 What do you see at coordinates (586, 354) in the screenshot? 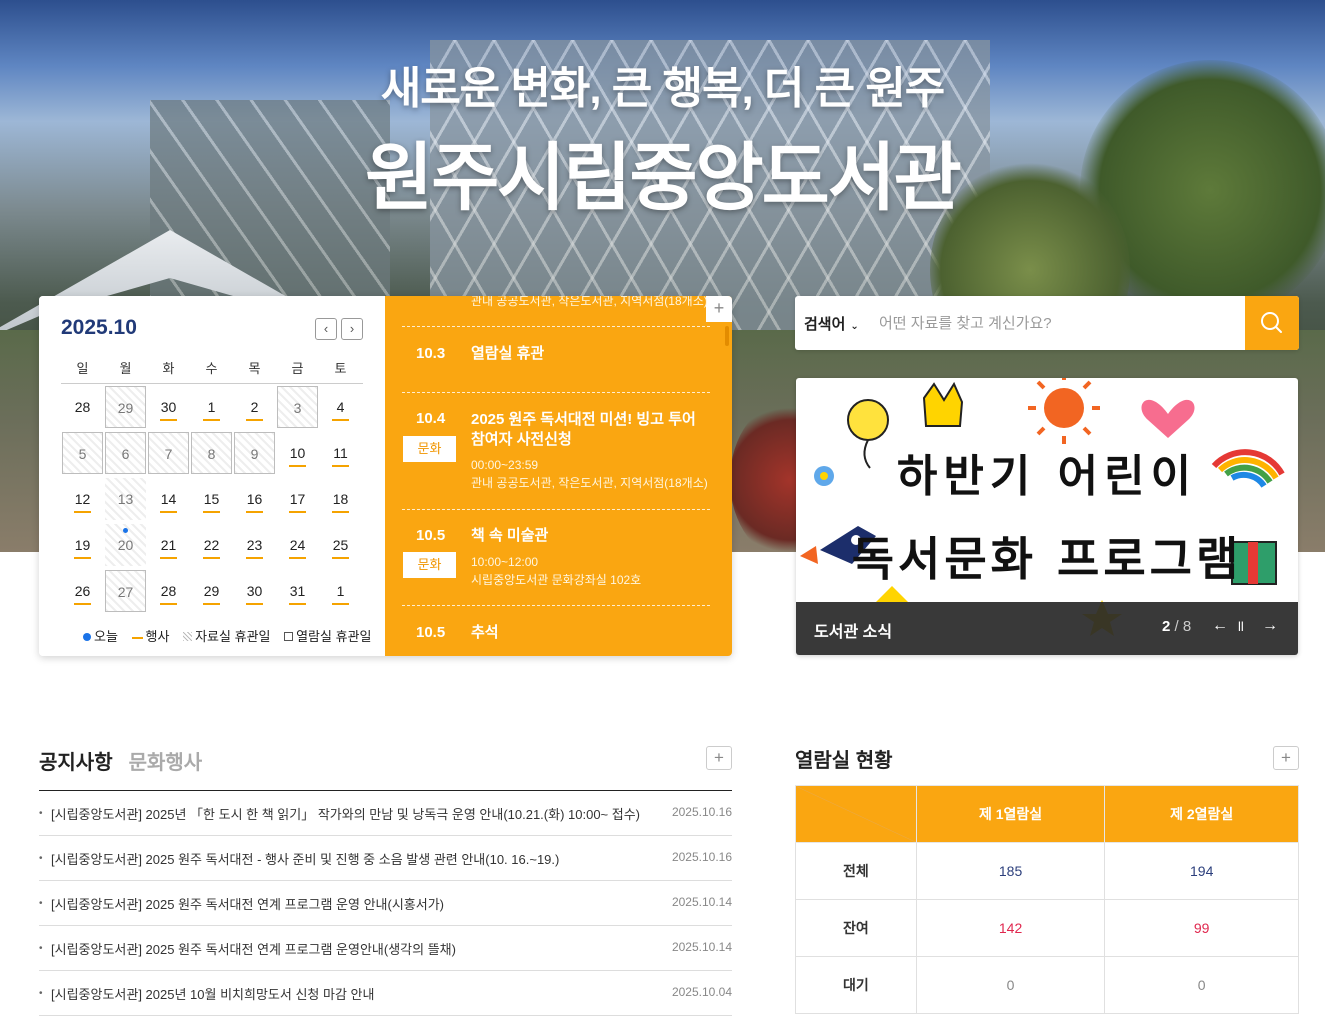
I see `event-title: 열람실 휴관` at bounding box center [586, 354].